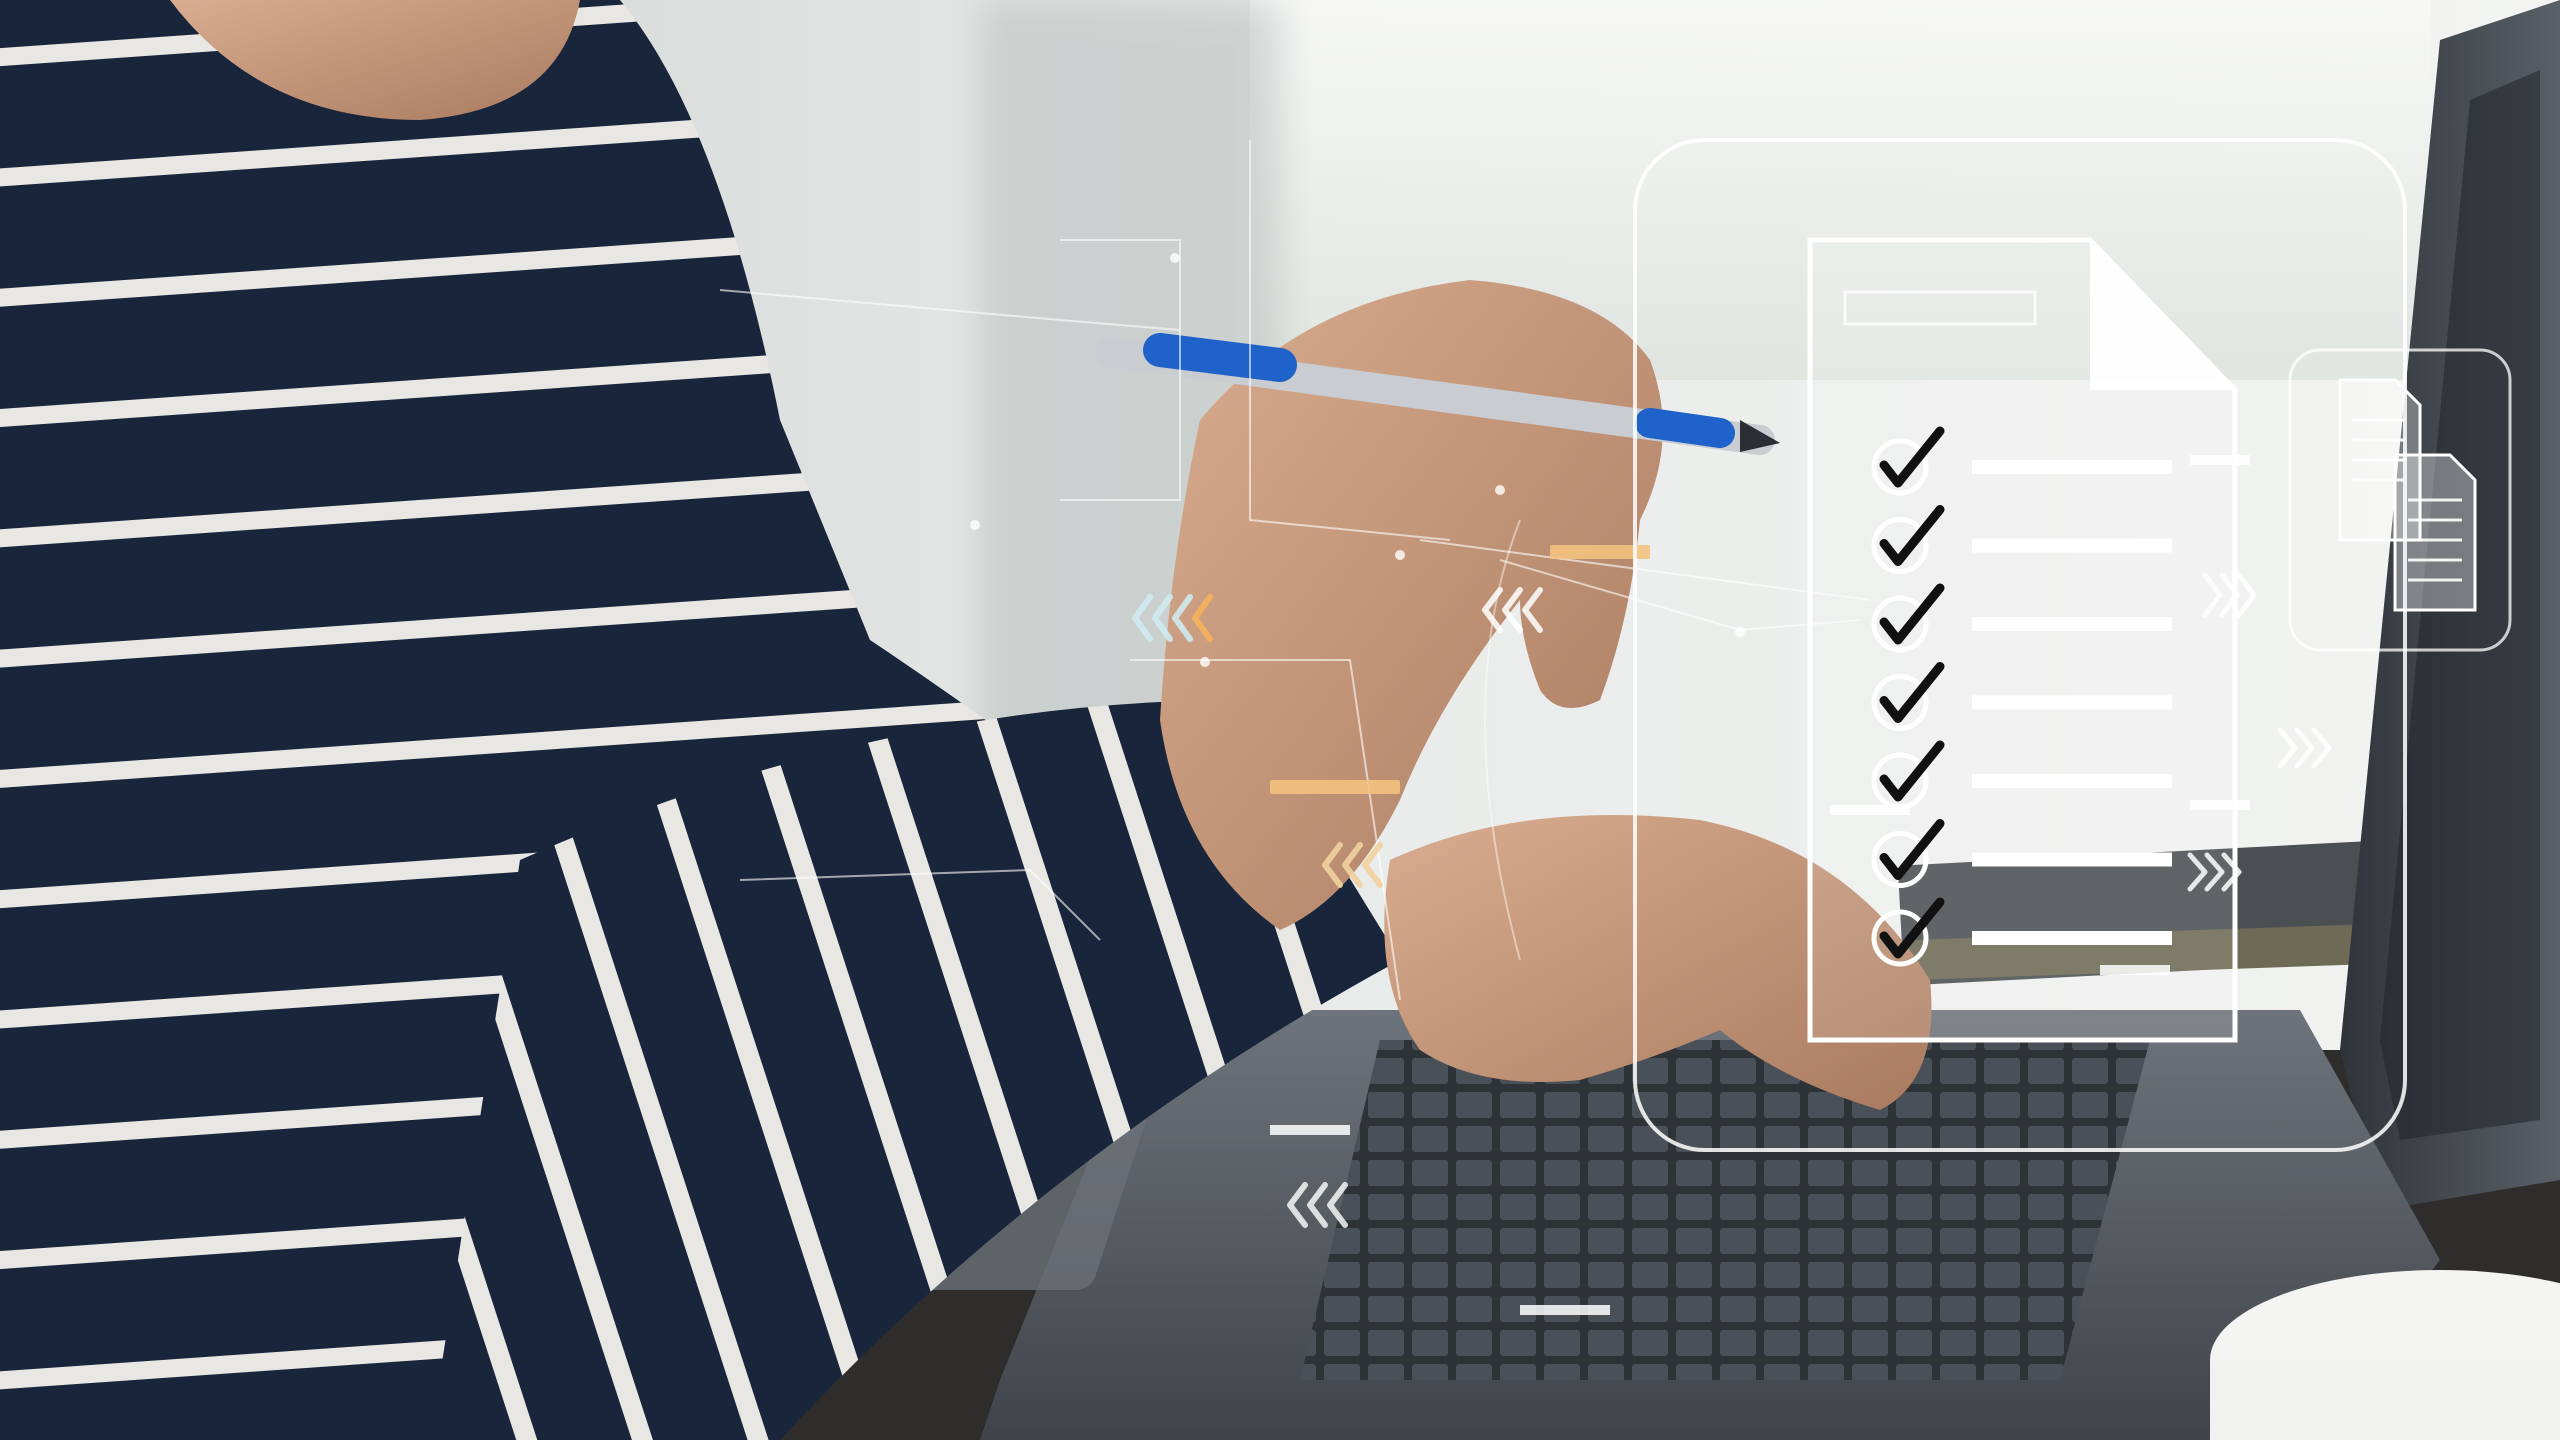 The width and height of the screenshot is (2560, 1440). What do you see at coordinates (2022, 640) in the screenshot?
I see `document-checklist-icon` at bounding box center [2022, 640].